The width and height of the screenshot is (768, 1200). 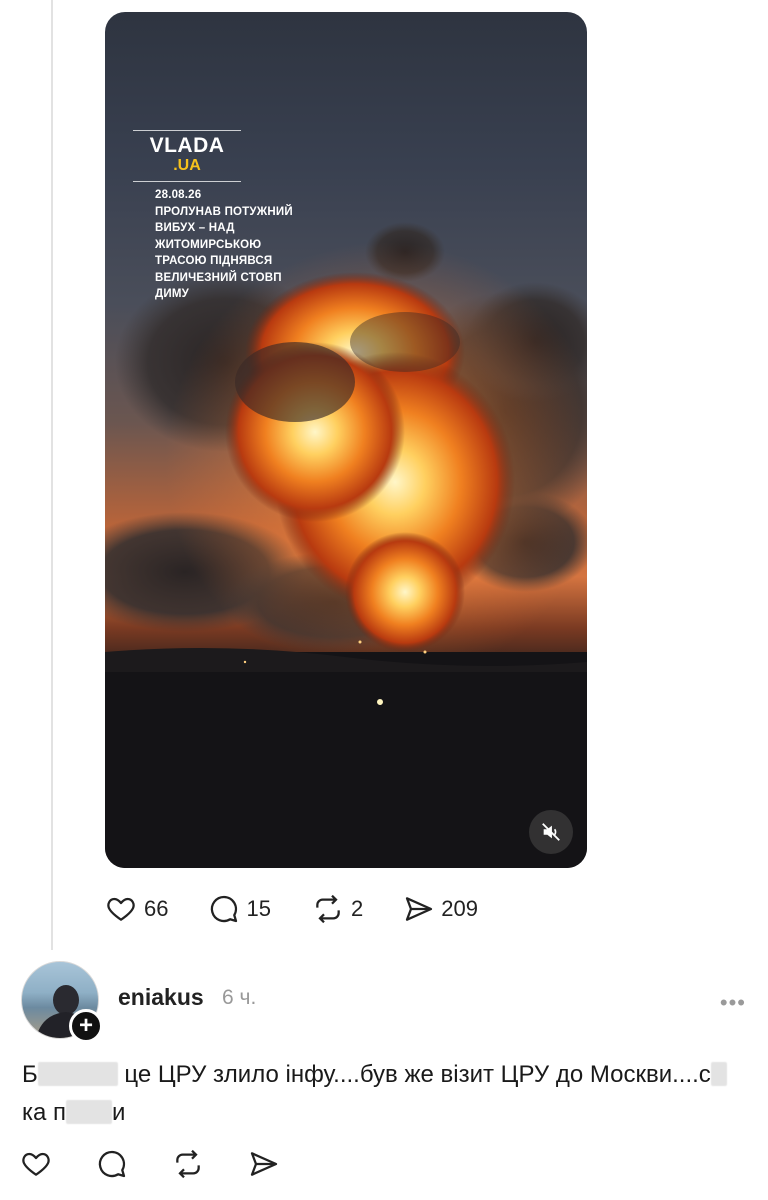 What do you see at coordinates (187, 165) in the screenshot?
I see `logo-tld: .UA` at bounding box center [187, 165].